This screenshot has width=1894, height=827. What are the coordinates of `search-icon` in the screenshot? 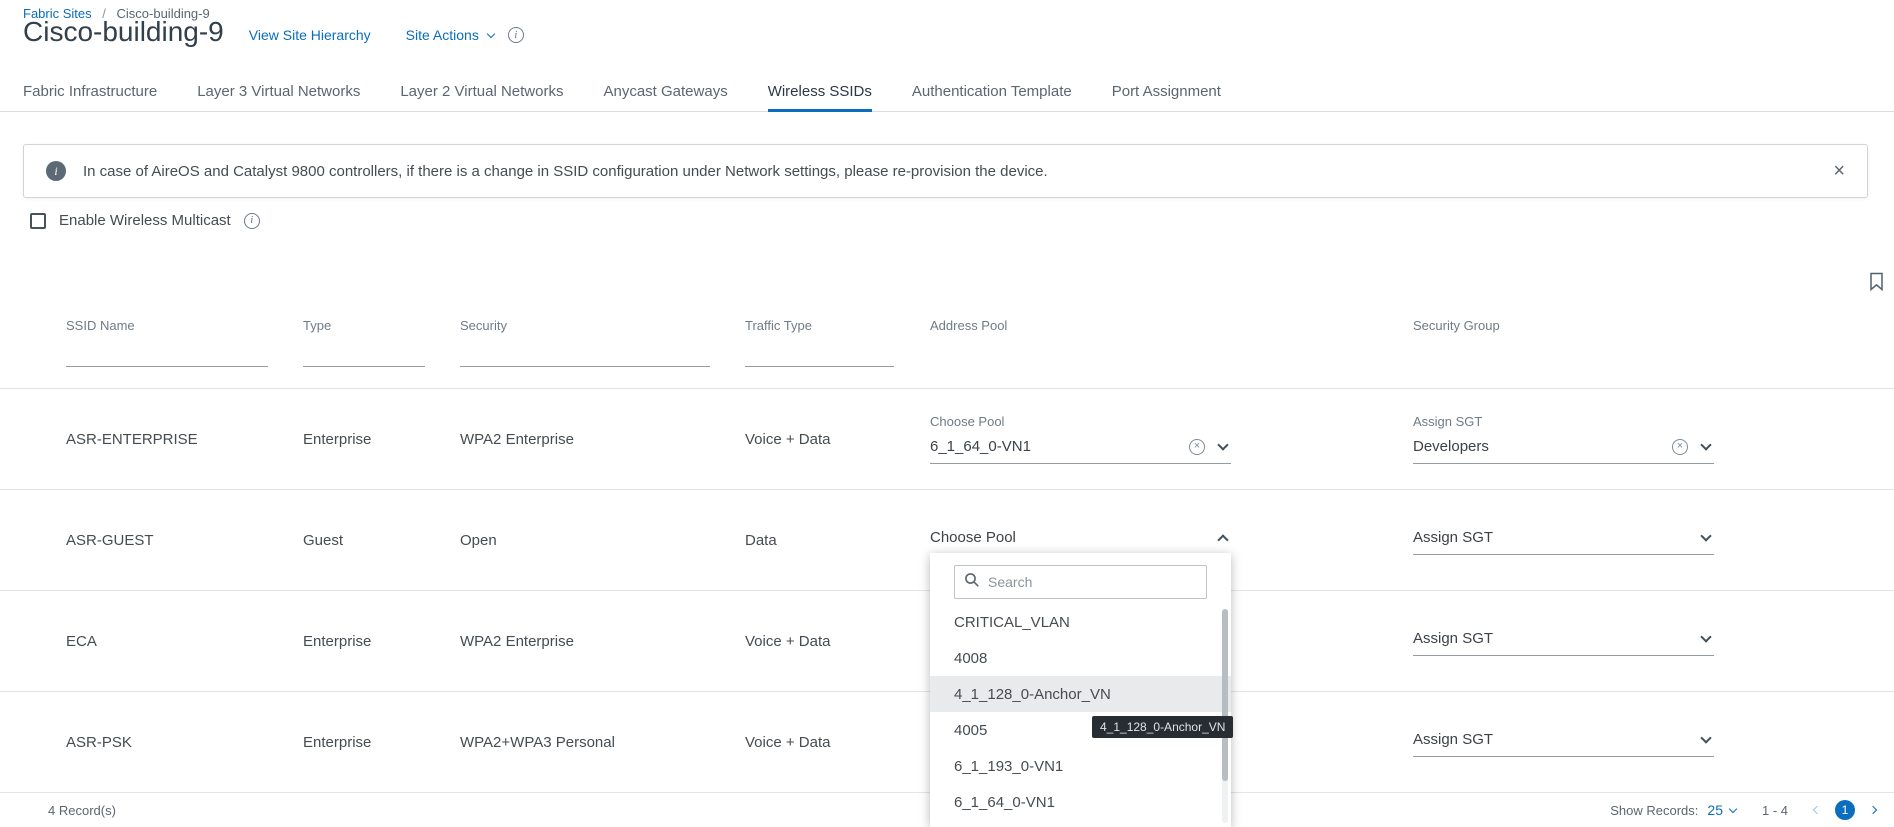 It's located at (972, 582).